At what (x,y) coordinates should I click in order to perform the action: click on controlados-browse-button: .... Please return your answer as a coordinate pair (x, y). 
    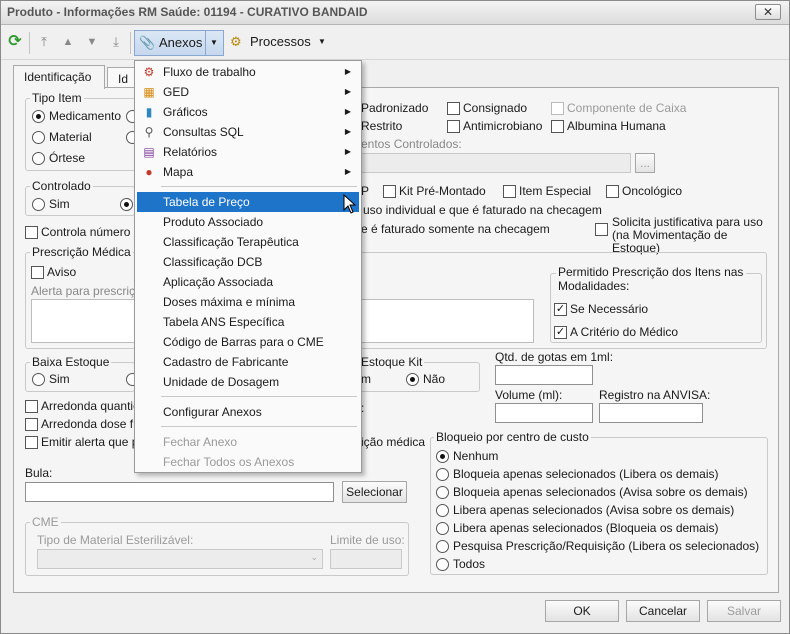
    Looking at the image, I should click on (645, 163).